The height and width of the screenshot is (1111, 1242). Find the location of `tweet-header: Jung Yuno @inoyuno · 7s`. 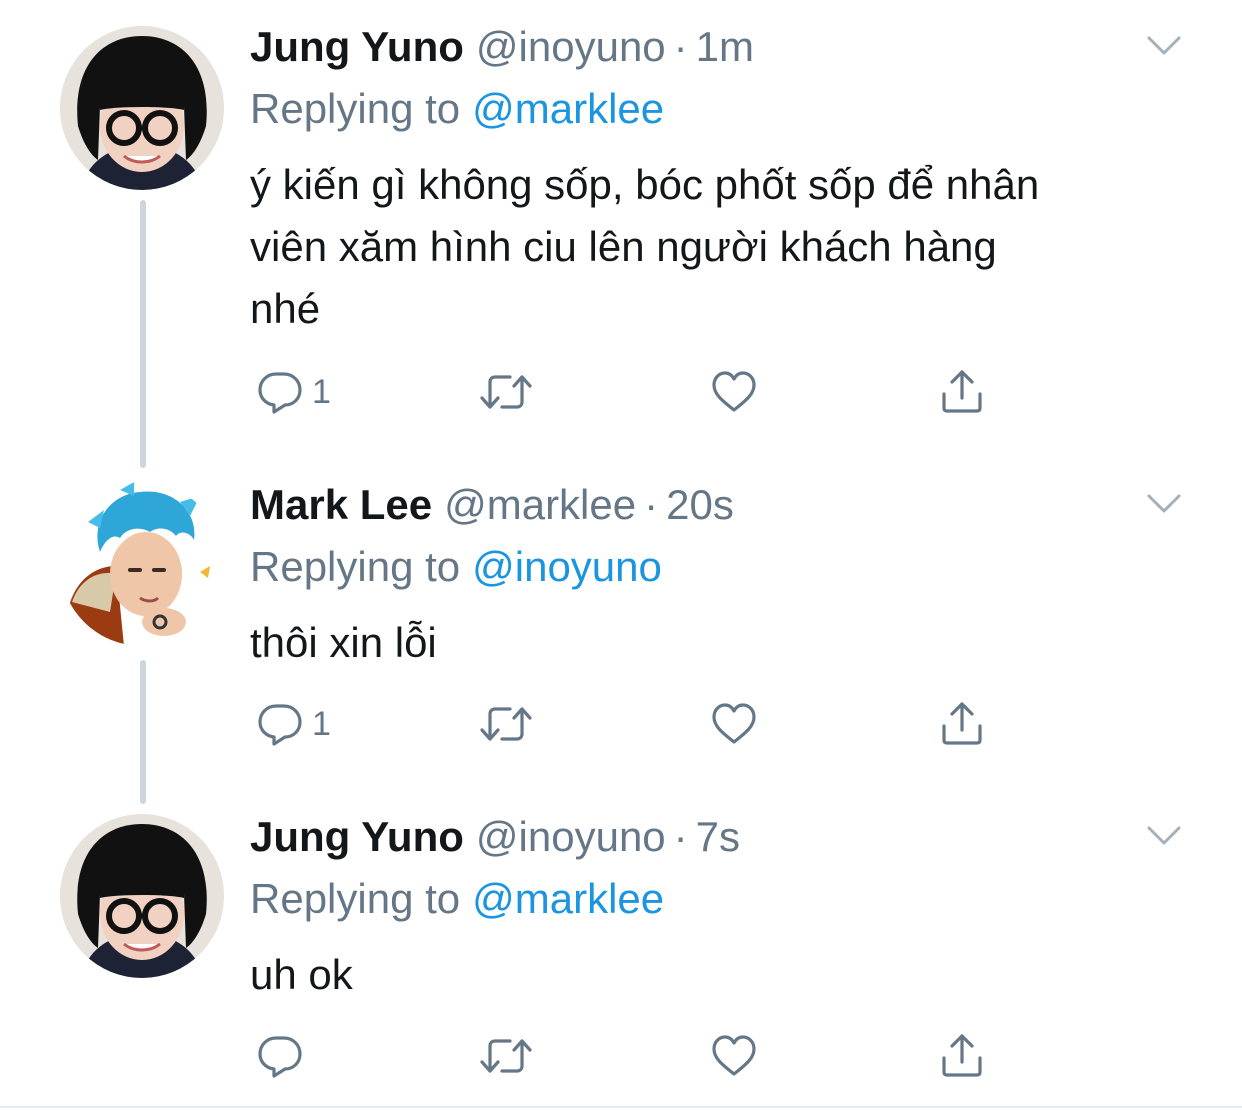

tweet-header: Jung Yuno @inoyuno · 7s is located at coordinates (495, 837).